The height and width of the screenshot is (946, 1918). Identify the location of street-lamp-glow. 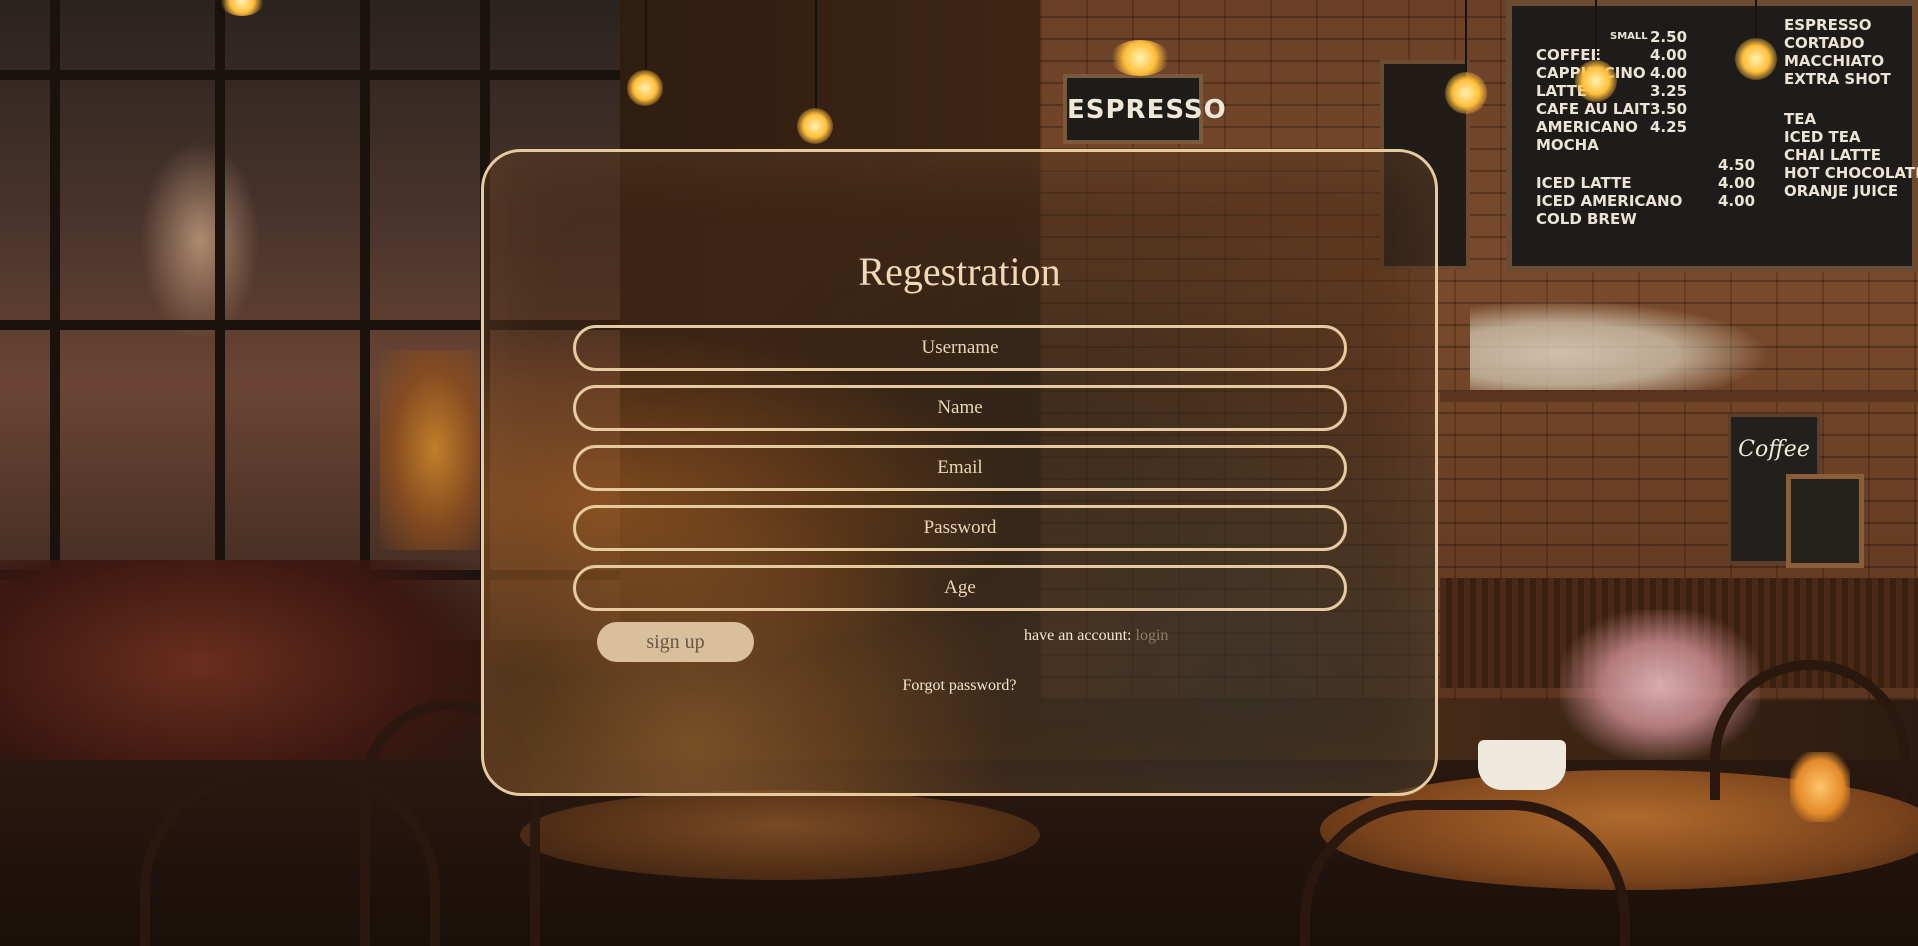
(200, 240).